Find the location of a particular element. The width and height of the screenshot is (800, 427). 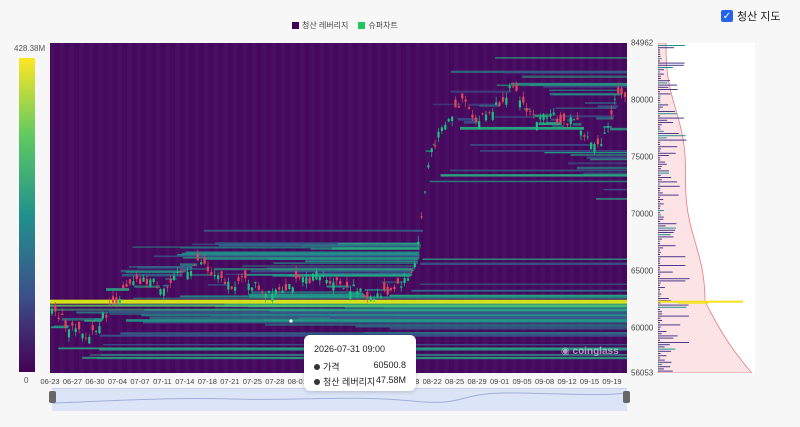

hover-point is located at coordinates (291, 321).